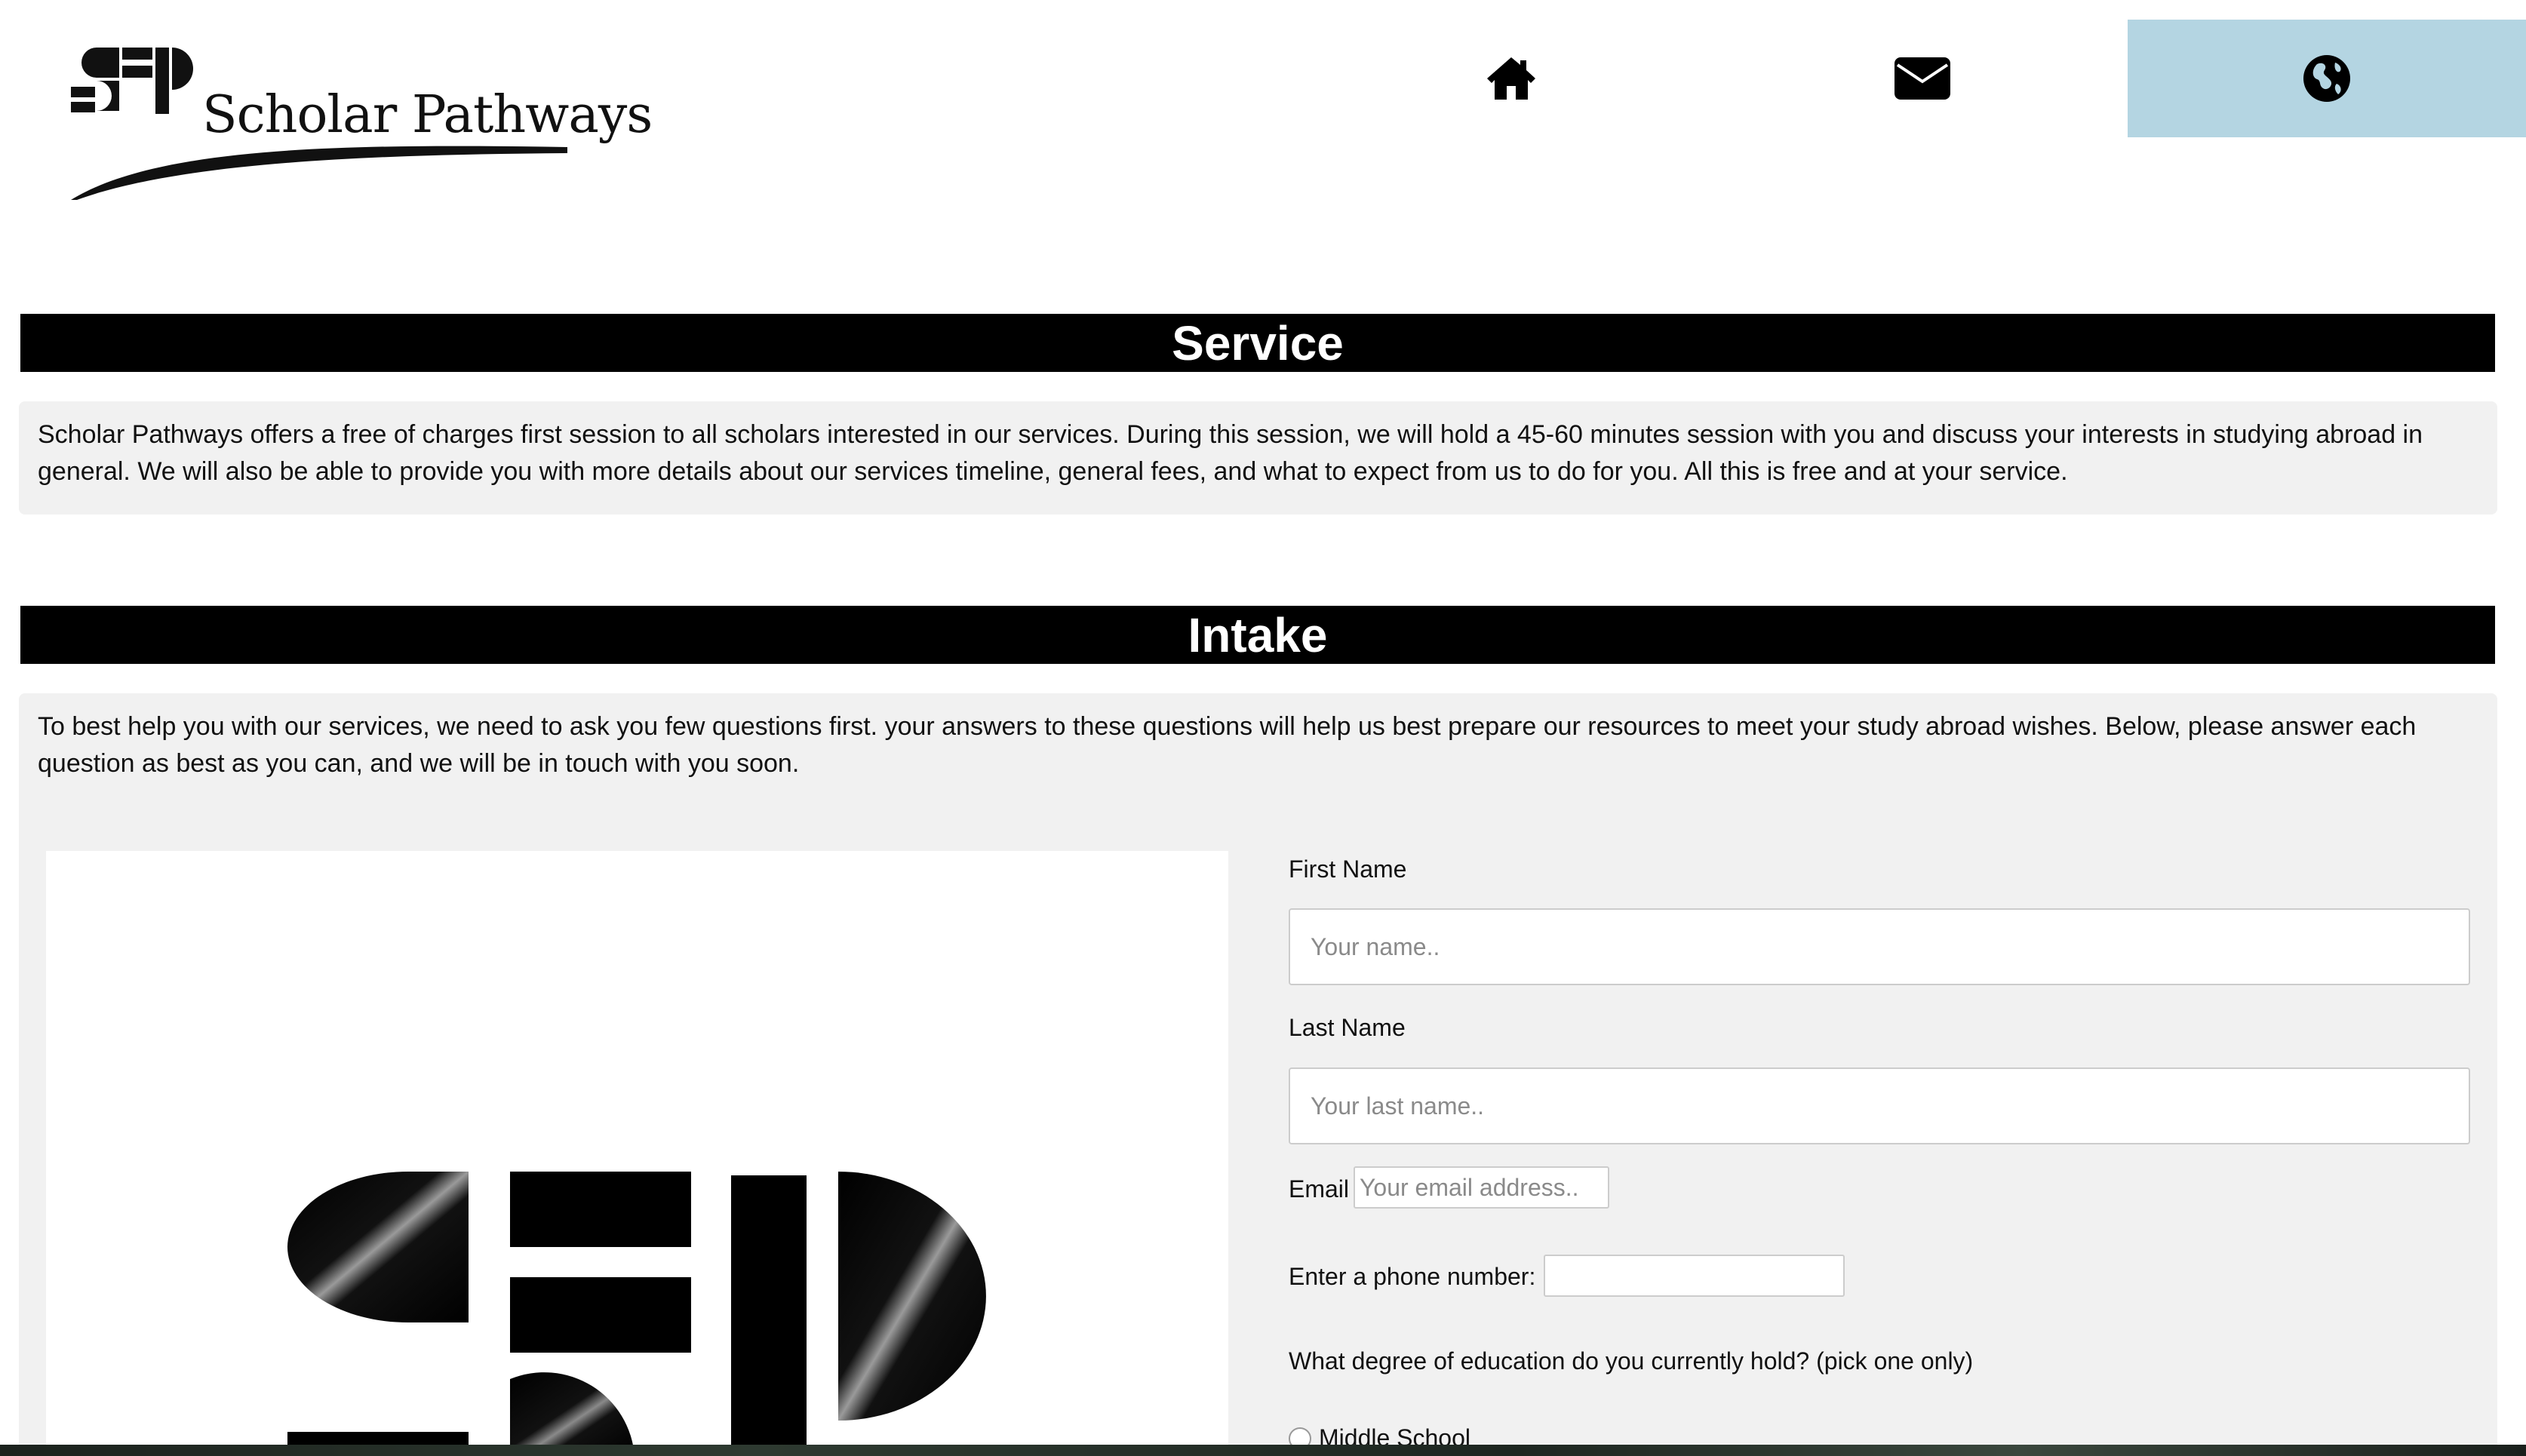  I want to click on globe-icon, so click(2326, 78).